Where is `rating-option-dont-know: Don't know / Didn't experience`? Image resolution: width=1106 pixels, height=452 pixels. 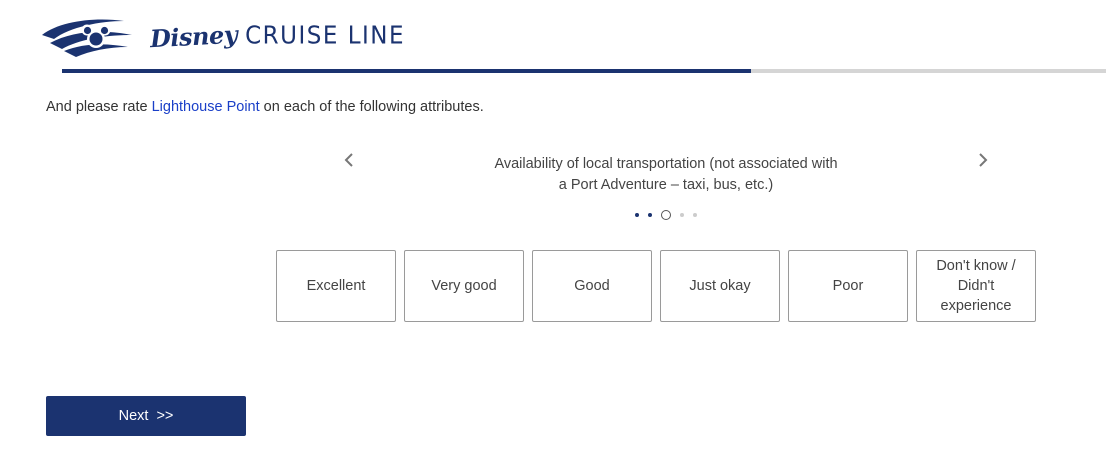 rating-option-dont-know: Don't know / Didn't experience is located at coordinates (976, 286).